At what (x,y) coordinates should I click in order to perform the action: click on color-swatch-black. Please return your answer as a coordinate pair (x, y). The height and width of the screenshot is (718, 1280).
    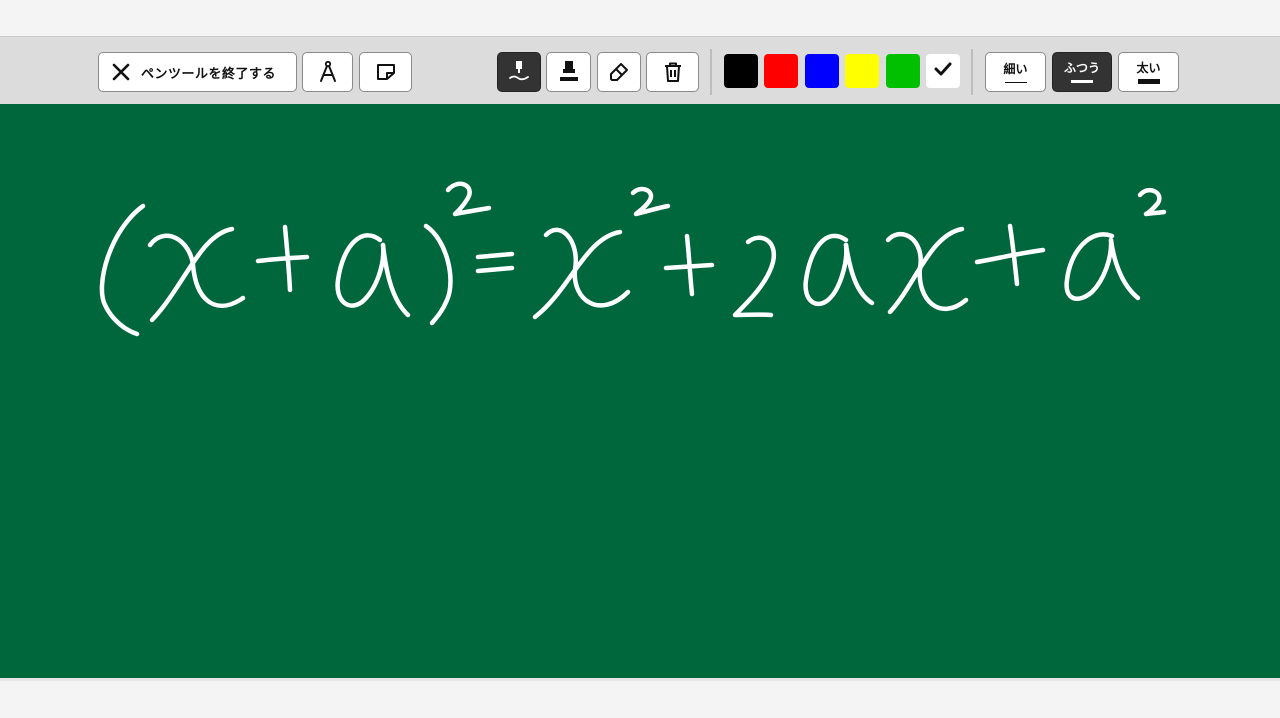
    Looking at the image, I should click on (741, 71).